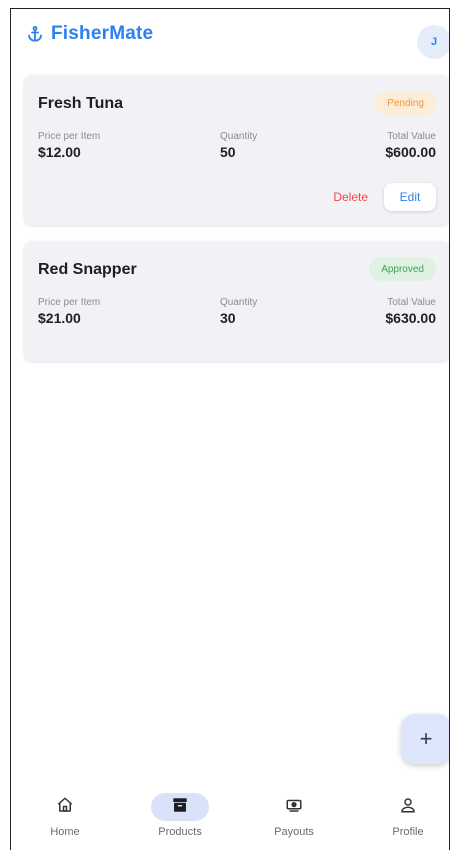  I want to click on nav-label: Products, so click(180, 832).